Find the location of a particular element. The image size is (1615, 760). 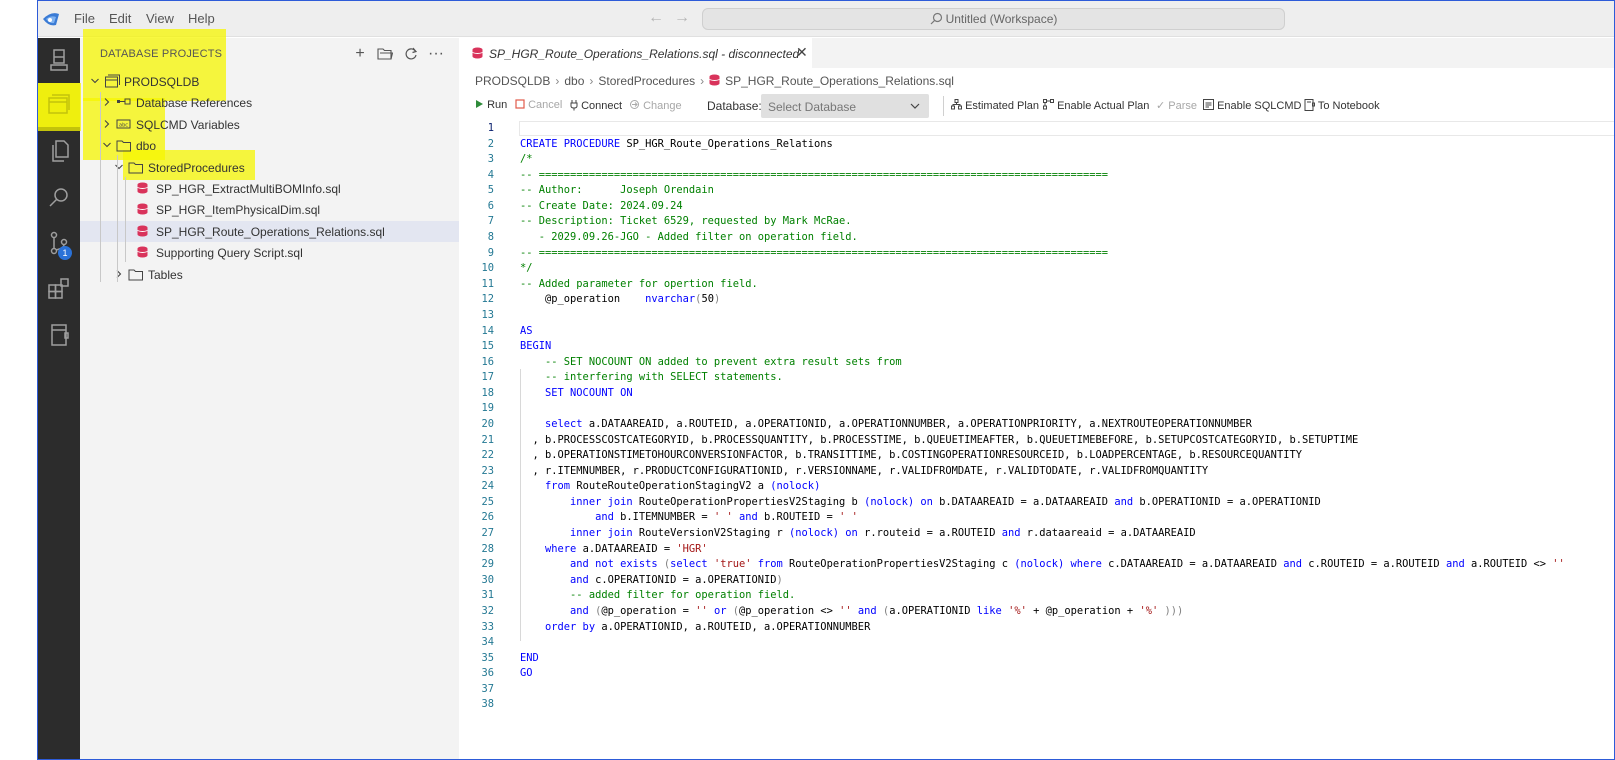

breadcrumb-item: StoredProcedures is located at coordinates (646, 81).